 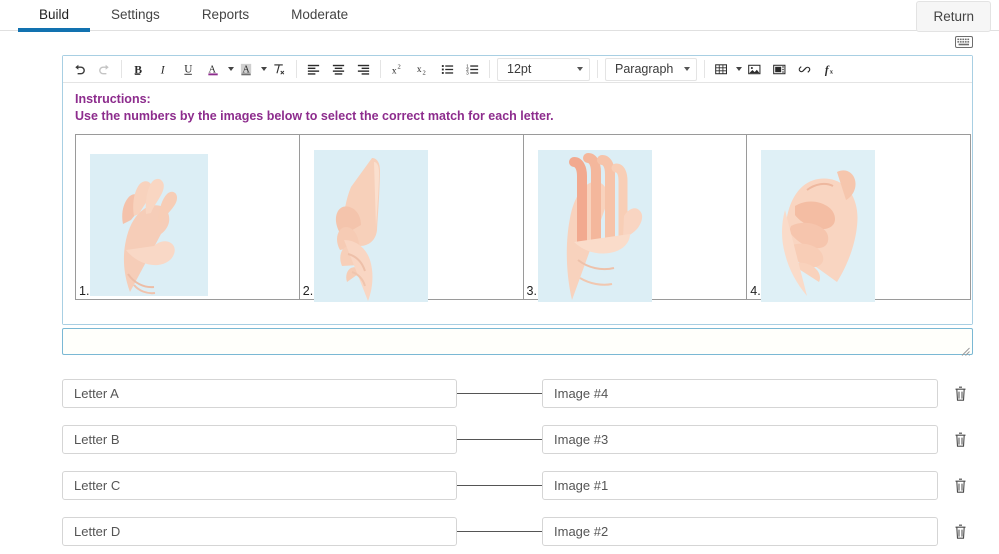 I want to click on background-color-icon: A, so click(x=250, y=69).